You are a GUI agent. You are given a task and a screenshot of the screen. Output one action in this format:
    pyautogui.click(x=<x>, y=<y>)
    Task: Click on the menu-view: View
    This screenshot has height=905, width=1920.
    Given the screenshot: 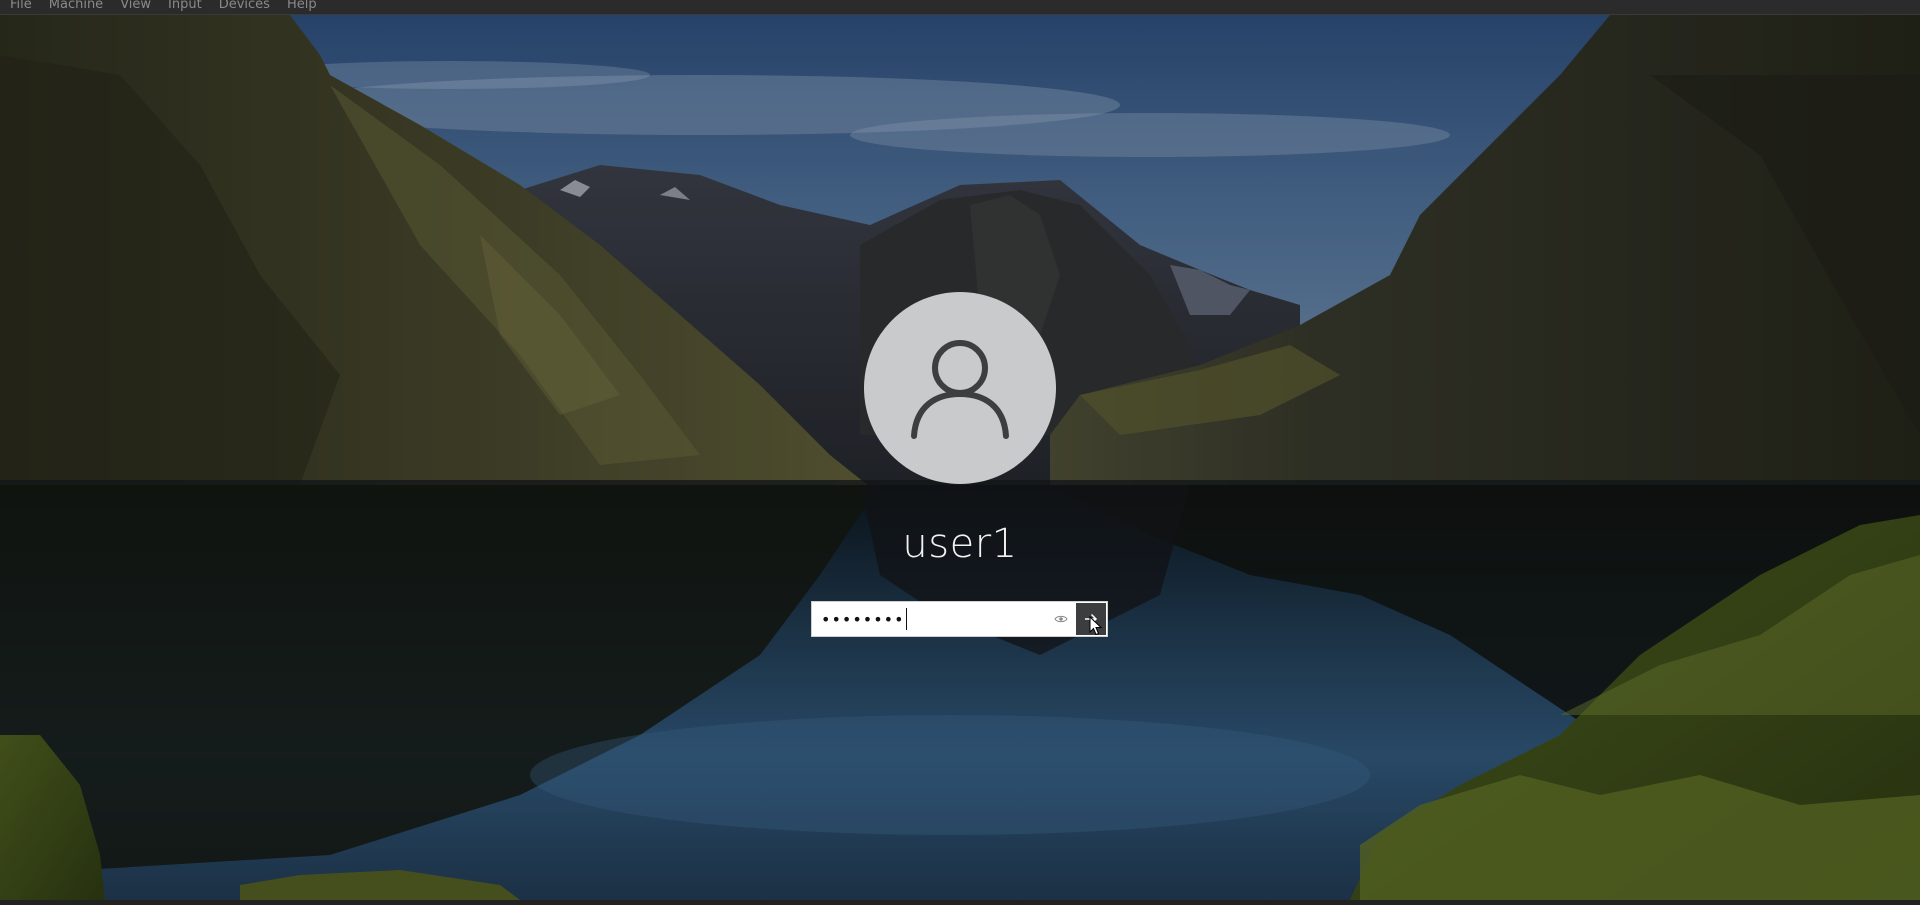 What is the action you would take?
    pyautogui.click(x=135, y=6)
    